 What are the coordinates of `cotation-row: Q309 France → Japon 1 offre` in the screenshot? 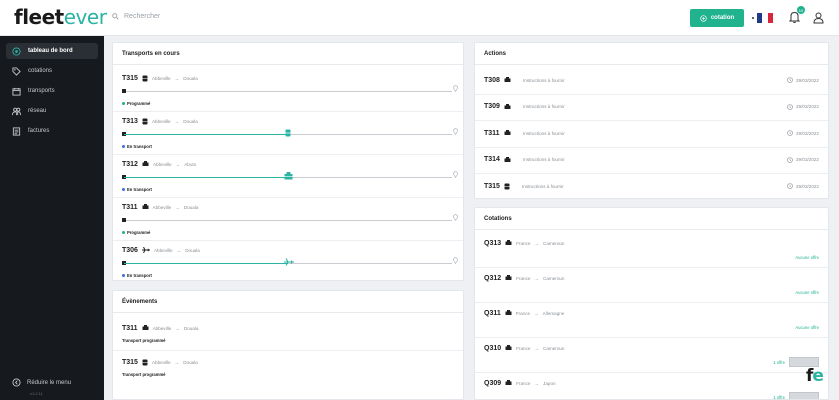 It's located at (651, 387).